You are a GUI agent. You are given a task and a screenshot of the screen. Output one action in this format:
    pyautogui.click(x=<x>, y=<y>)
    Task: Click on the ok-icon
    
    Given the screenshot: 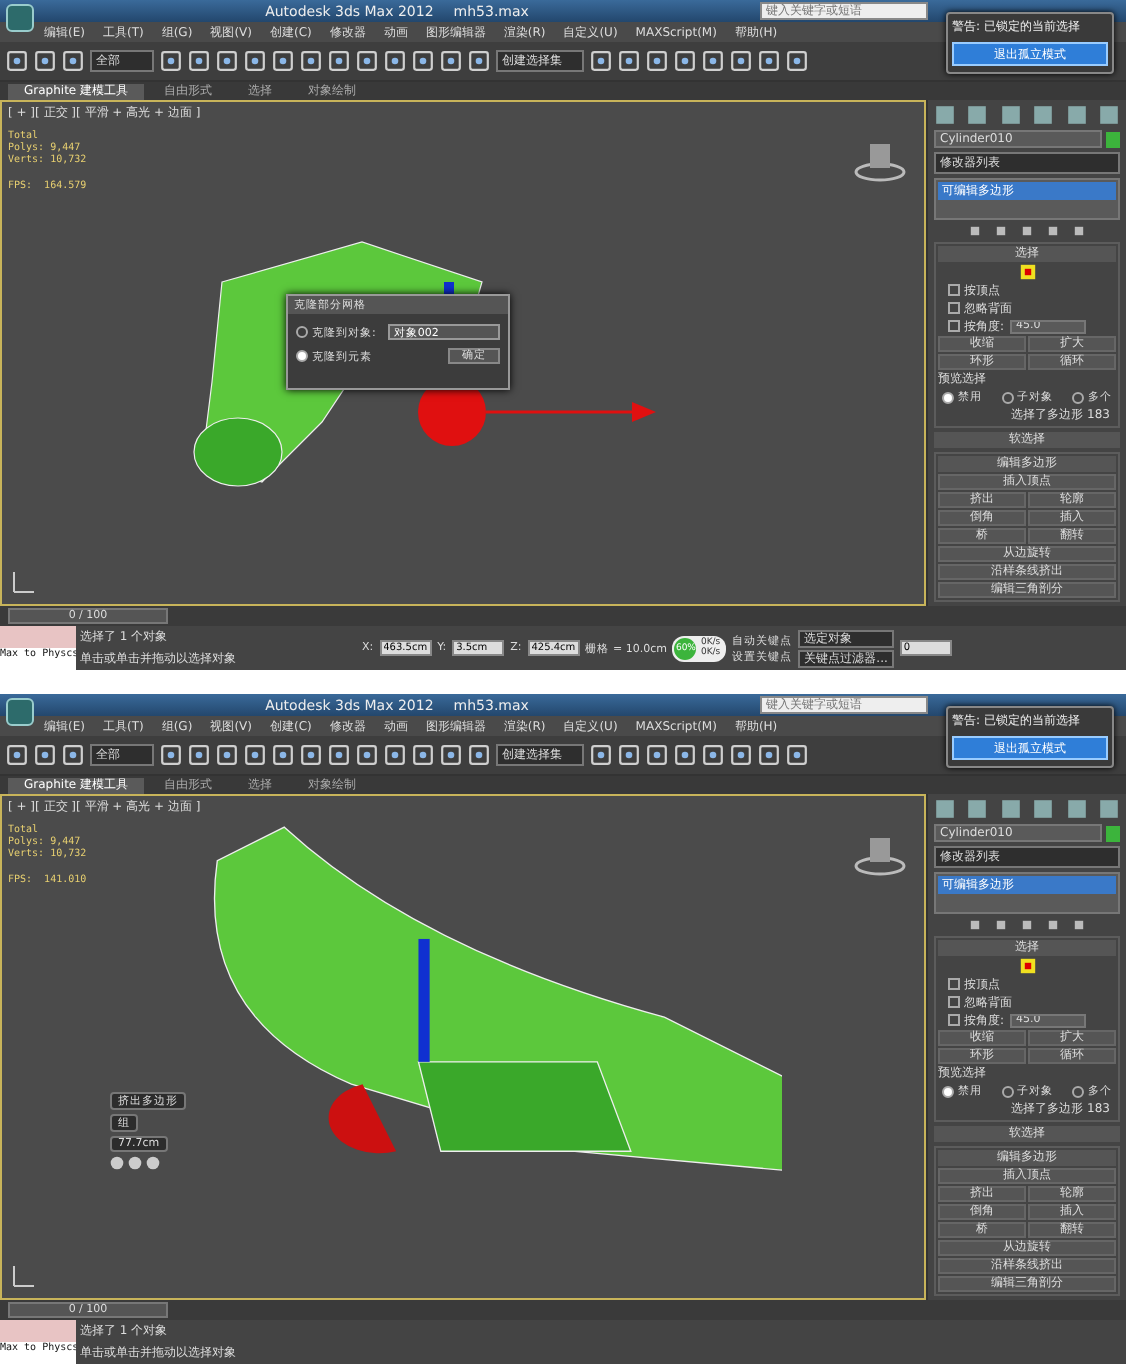 What is the action you would take?
    pyautogui.click(x=117, y=1163)
    